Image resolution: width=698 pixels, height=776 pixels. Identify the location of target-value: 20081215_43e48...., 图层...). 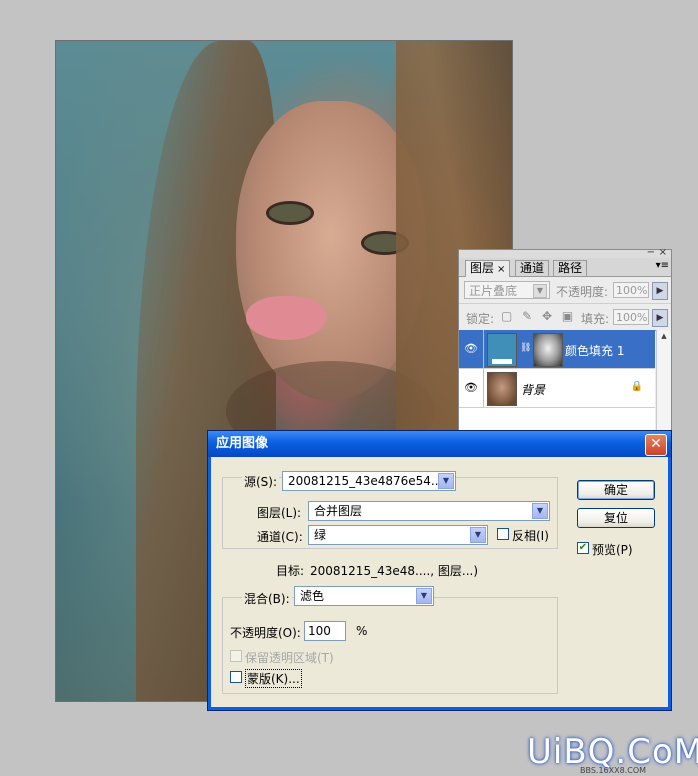
(394, 571).